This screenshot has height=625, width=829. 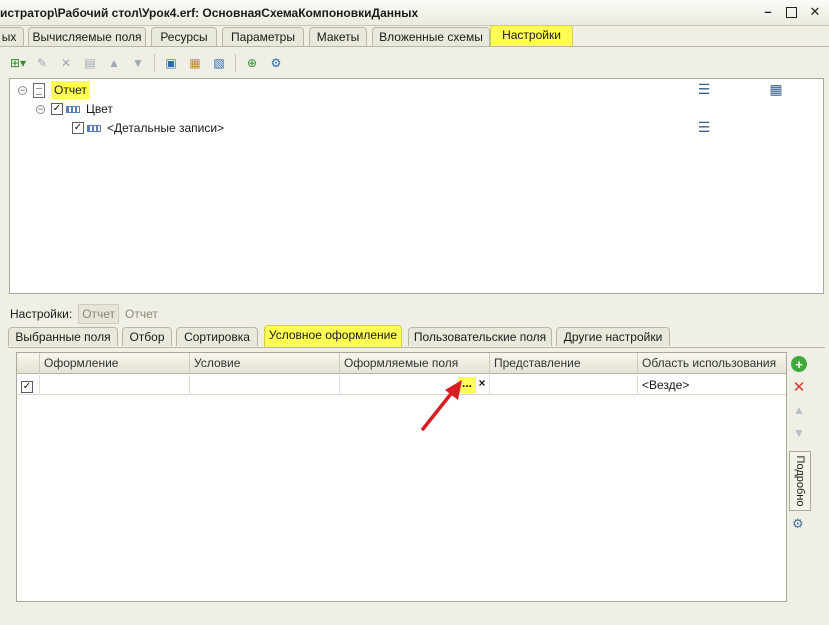 What do you see at coordinates (141, 314) in the screenshot?
I see `settings-current-value: Отчет` at bounding box center [141, 314].